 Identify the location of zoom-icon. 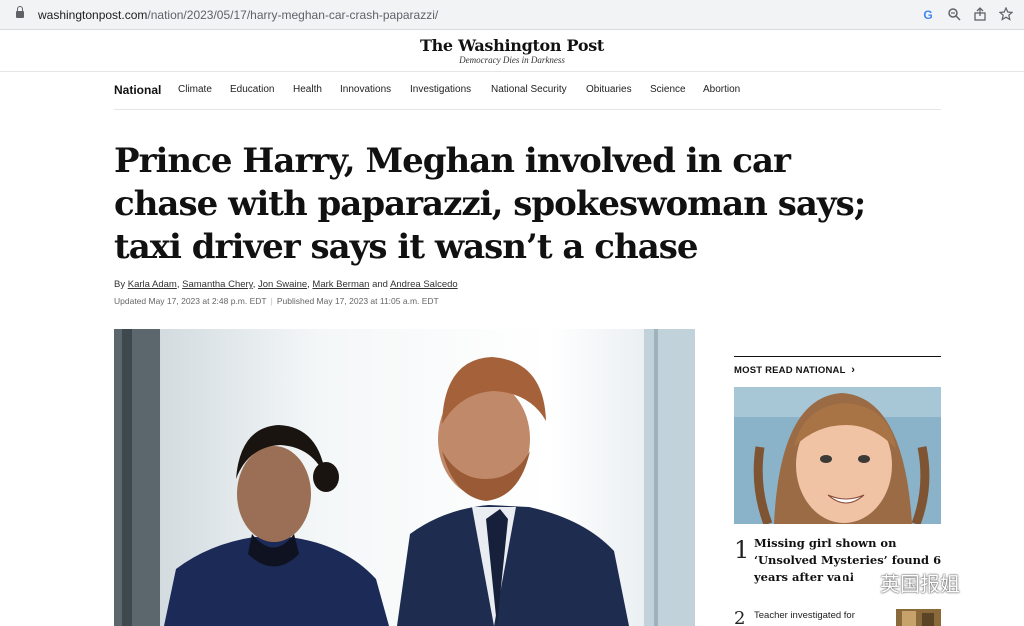
(954, 15).